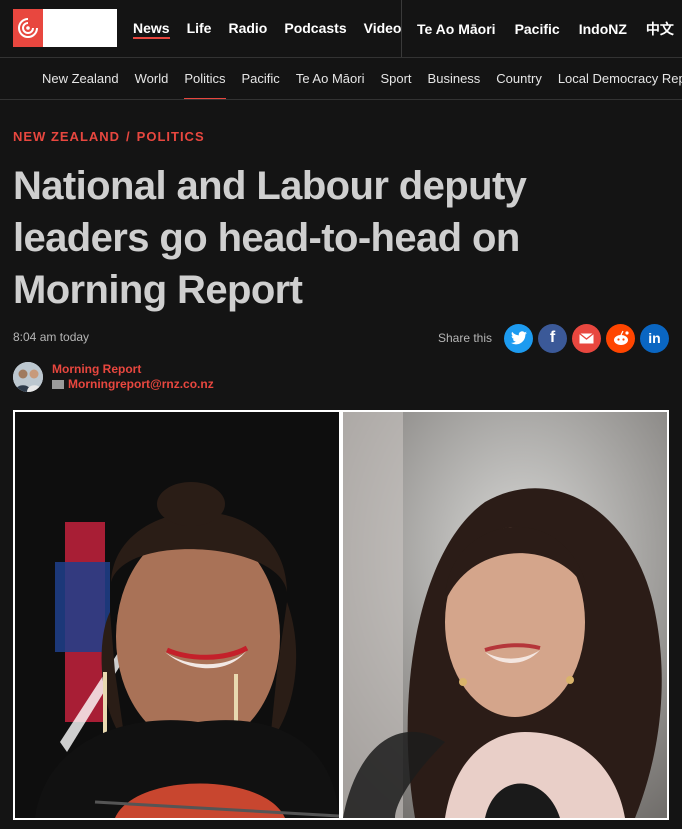 This screenshot has height=829, width=682. Describe the element at coordinates (58, 384) in the screenshot. I see `mail-icon` at that location.